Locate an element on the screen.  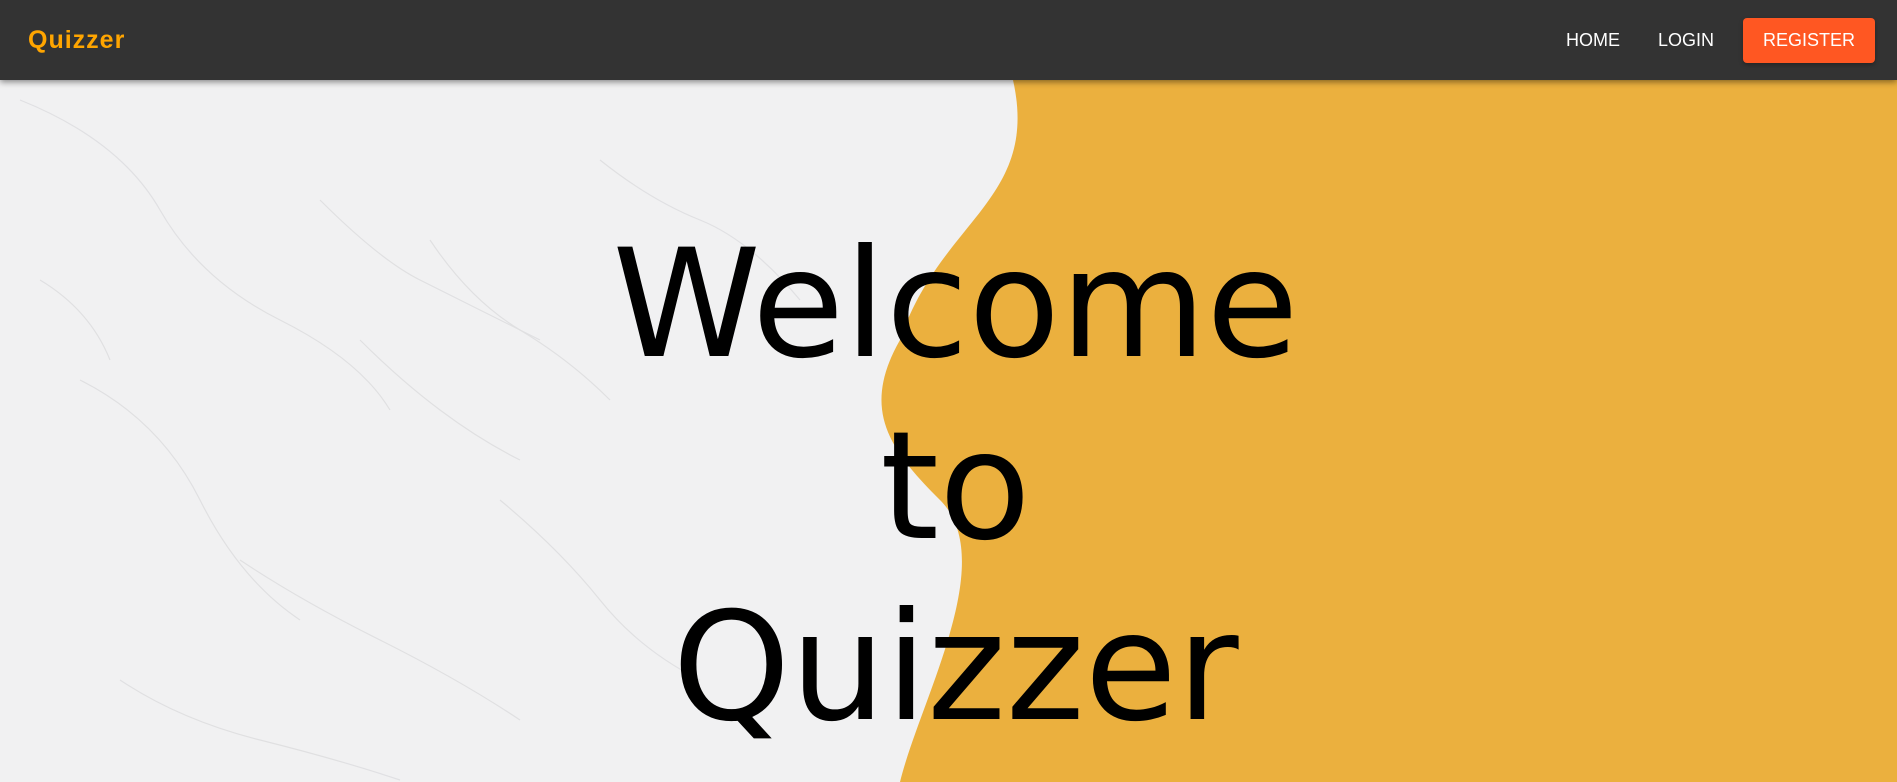
top-navbar: Quizzer HOME LOGIN REGISTER is located at coordinates (948, 40).